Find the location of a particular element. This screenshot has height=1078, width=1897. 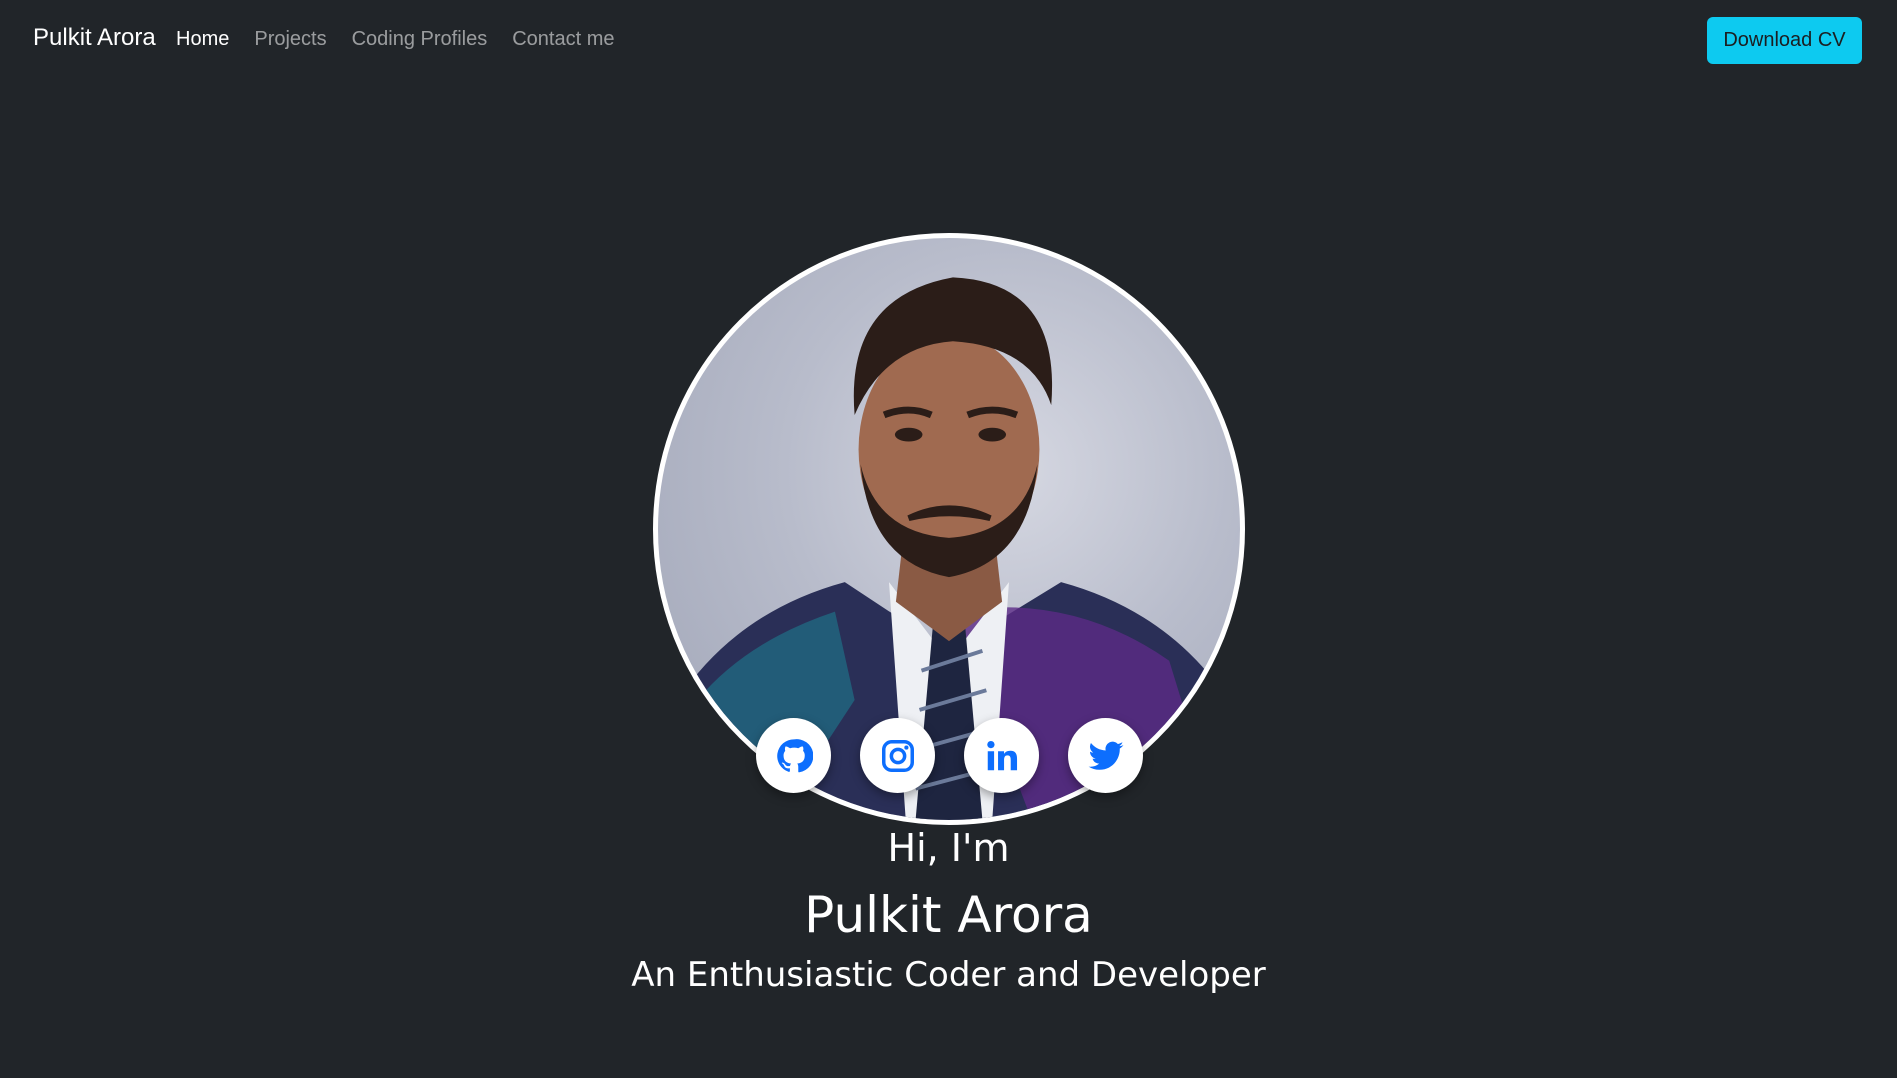

instagram-icon is located at coordinates (897, 755).